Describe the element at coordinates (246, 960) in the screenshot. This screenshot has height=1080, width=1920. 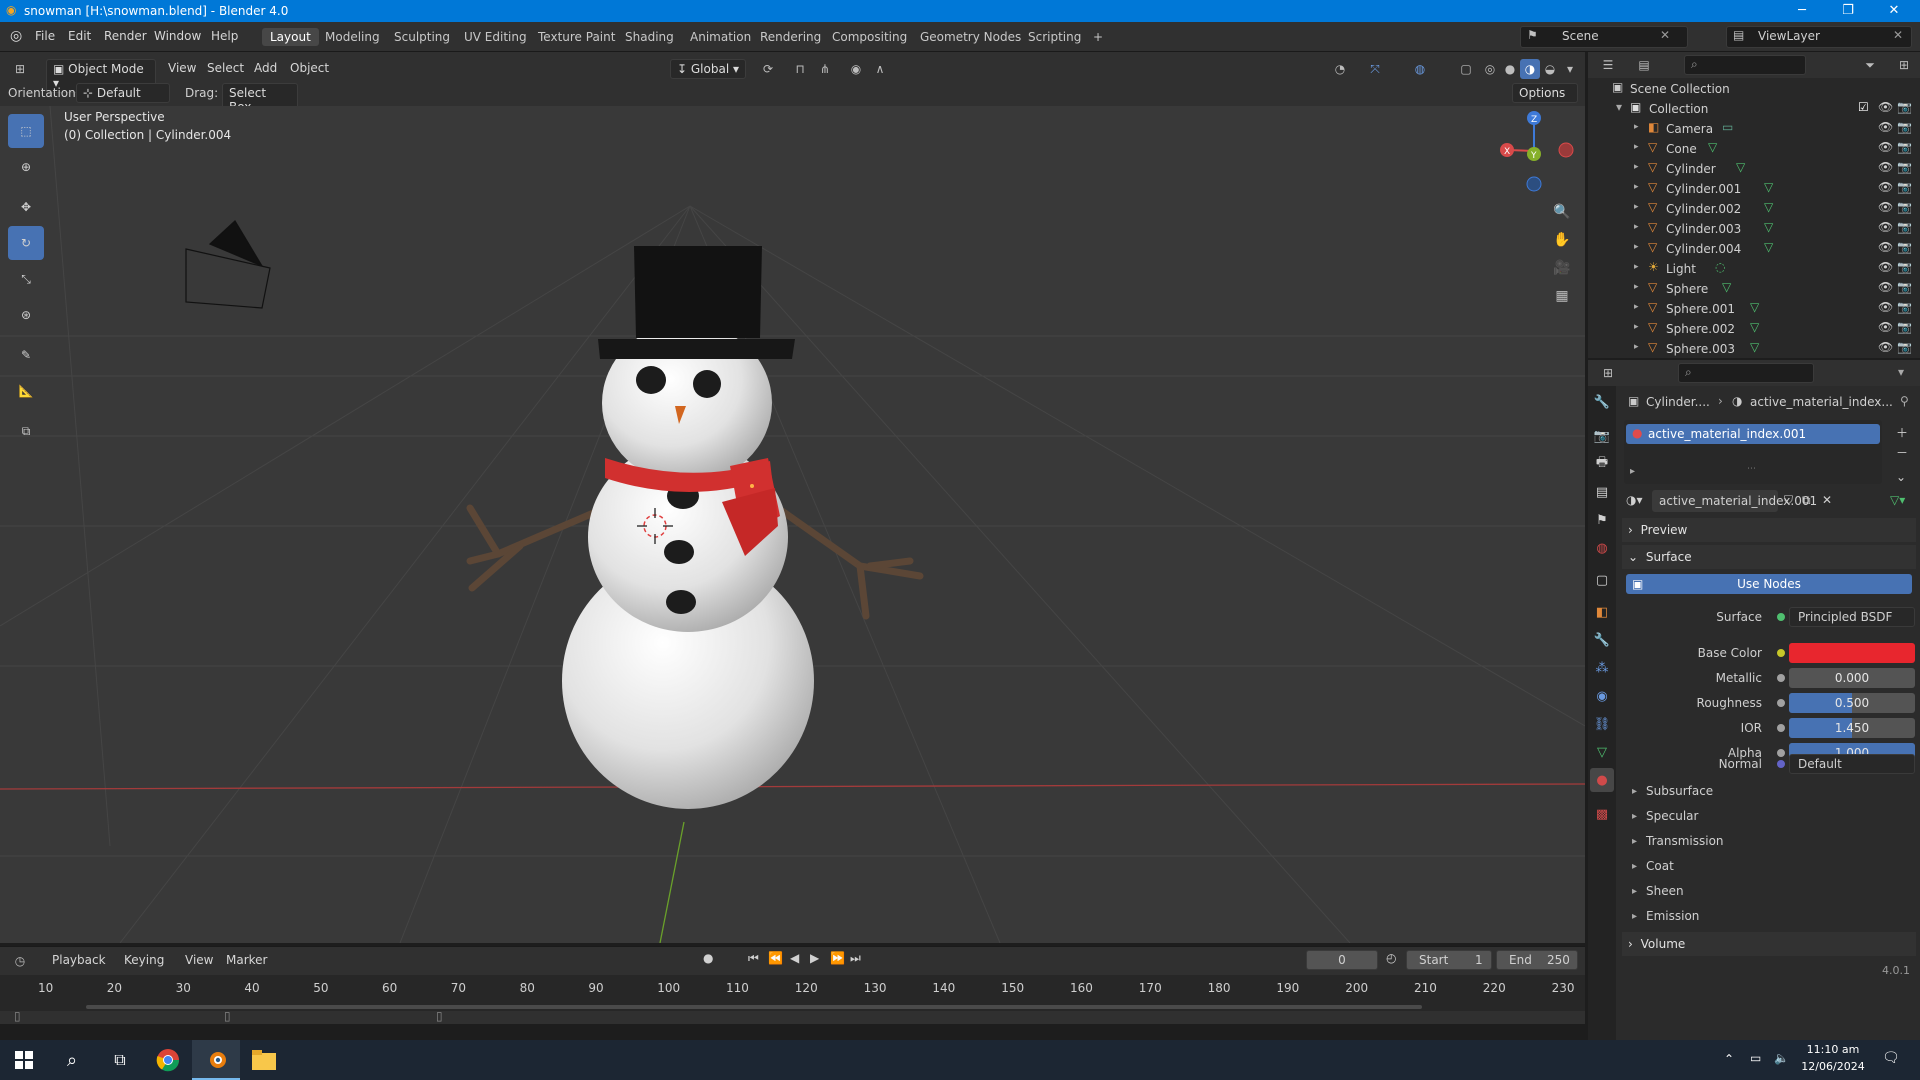
I see `timeline-menu-marker: Marker` at that location.